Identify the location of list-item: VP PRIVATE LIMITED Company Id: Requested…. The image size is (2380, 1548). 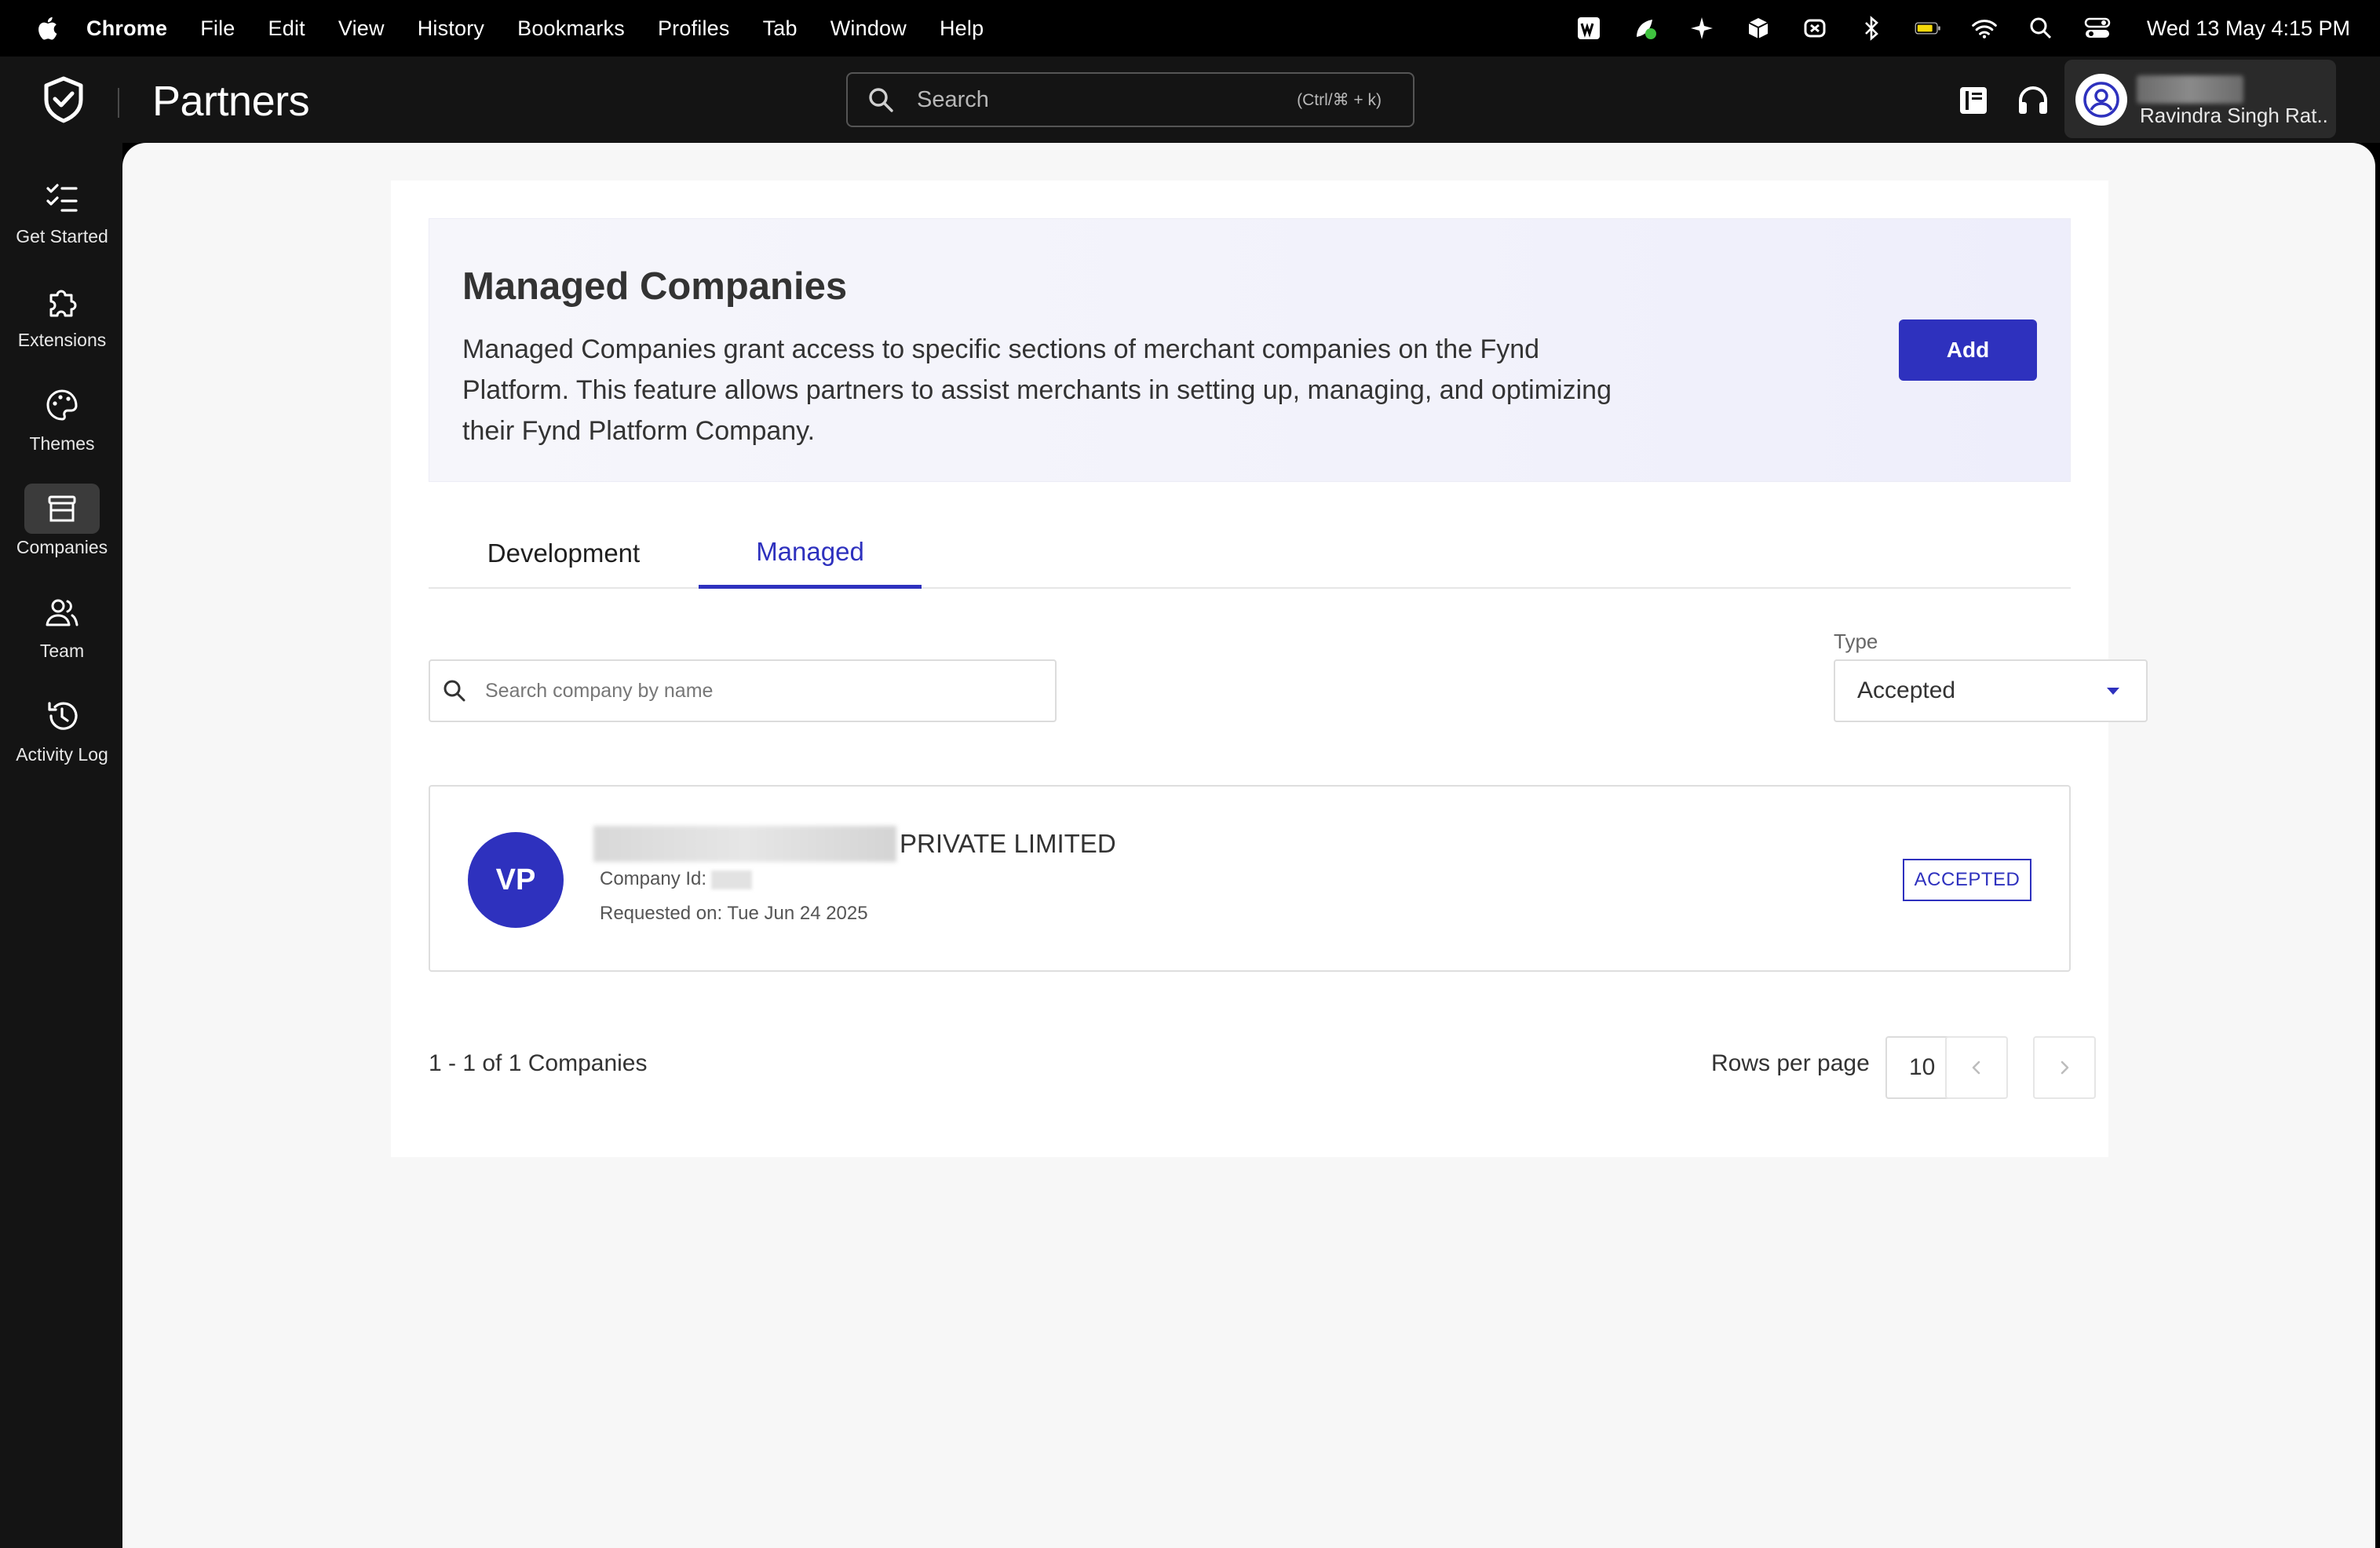
(1250, 878).